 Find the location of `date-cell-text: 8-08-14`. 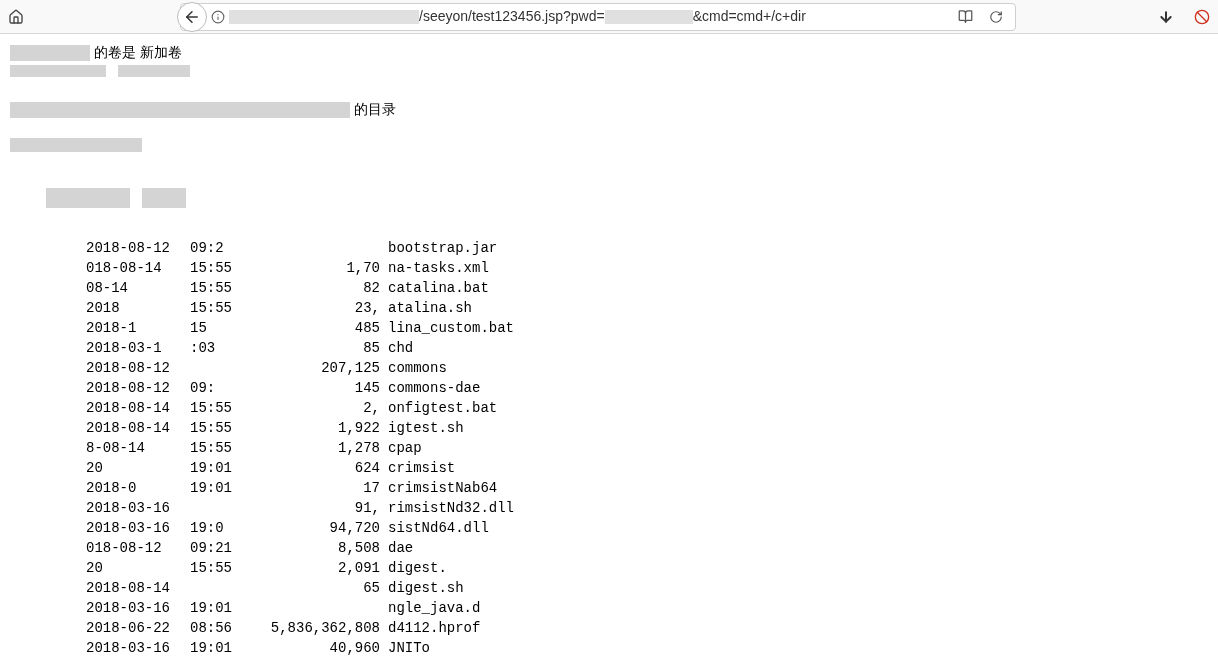

date-cell-text: 8-08-14 is located at coordinates (116, 448).